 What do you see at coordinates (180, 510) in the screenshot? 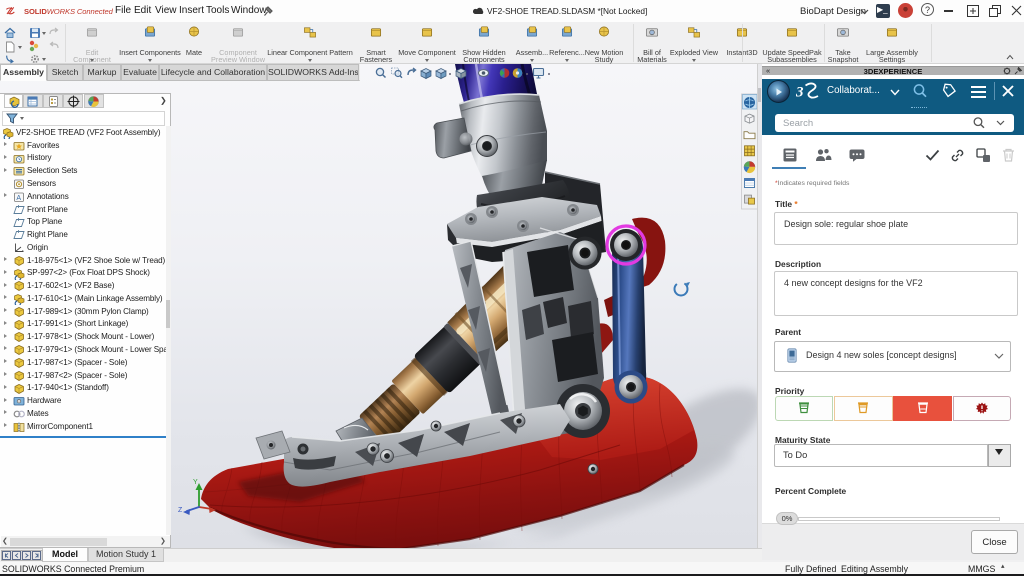
I see `svg-text: Z` at bounding box center [180, 510].